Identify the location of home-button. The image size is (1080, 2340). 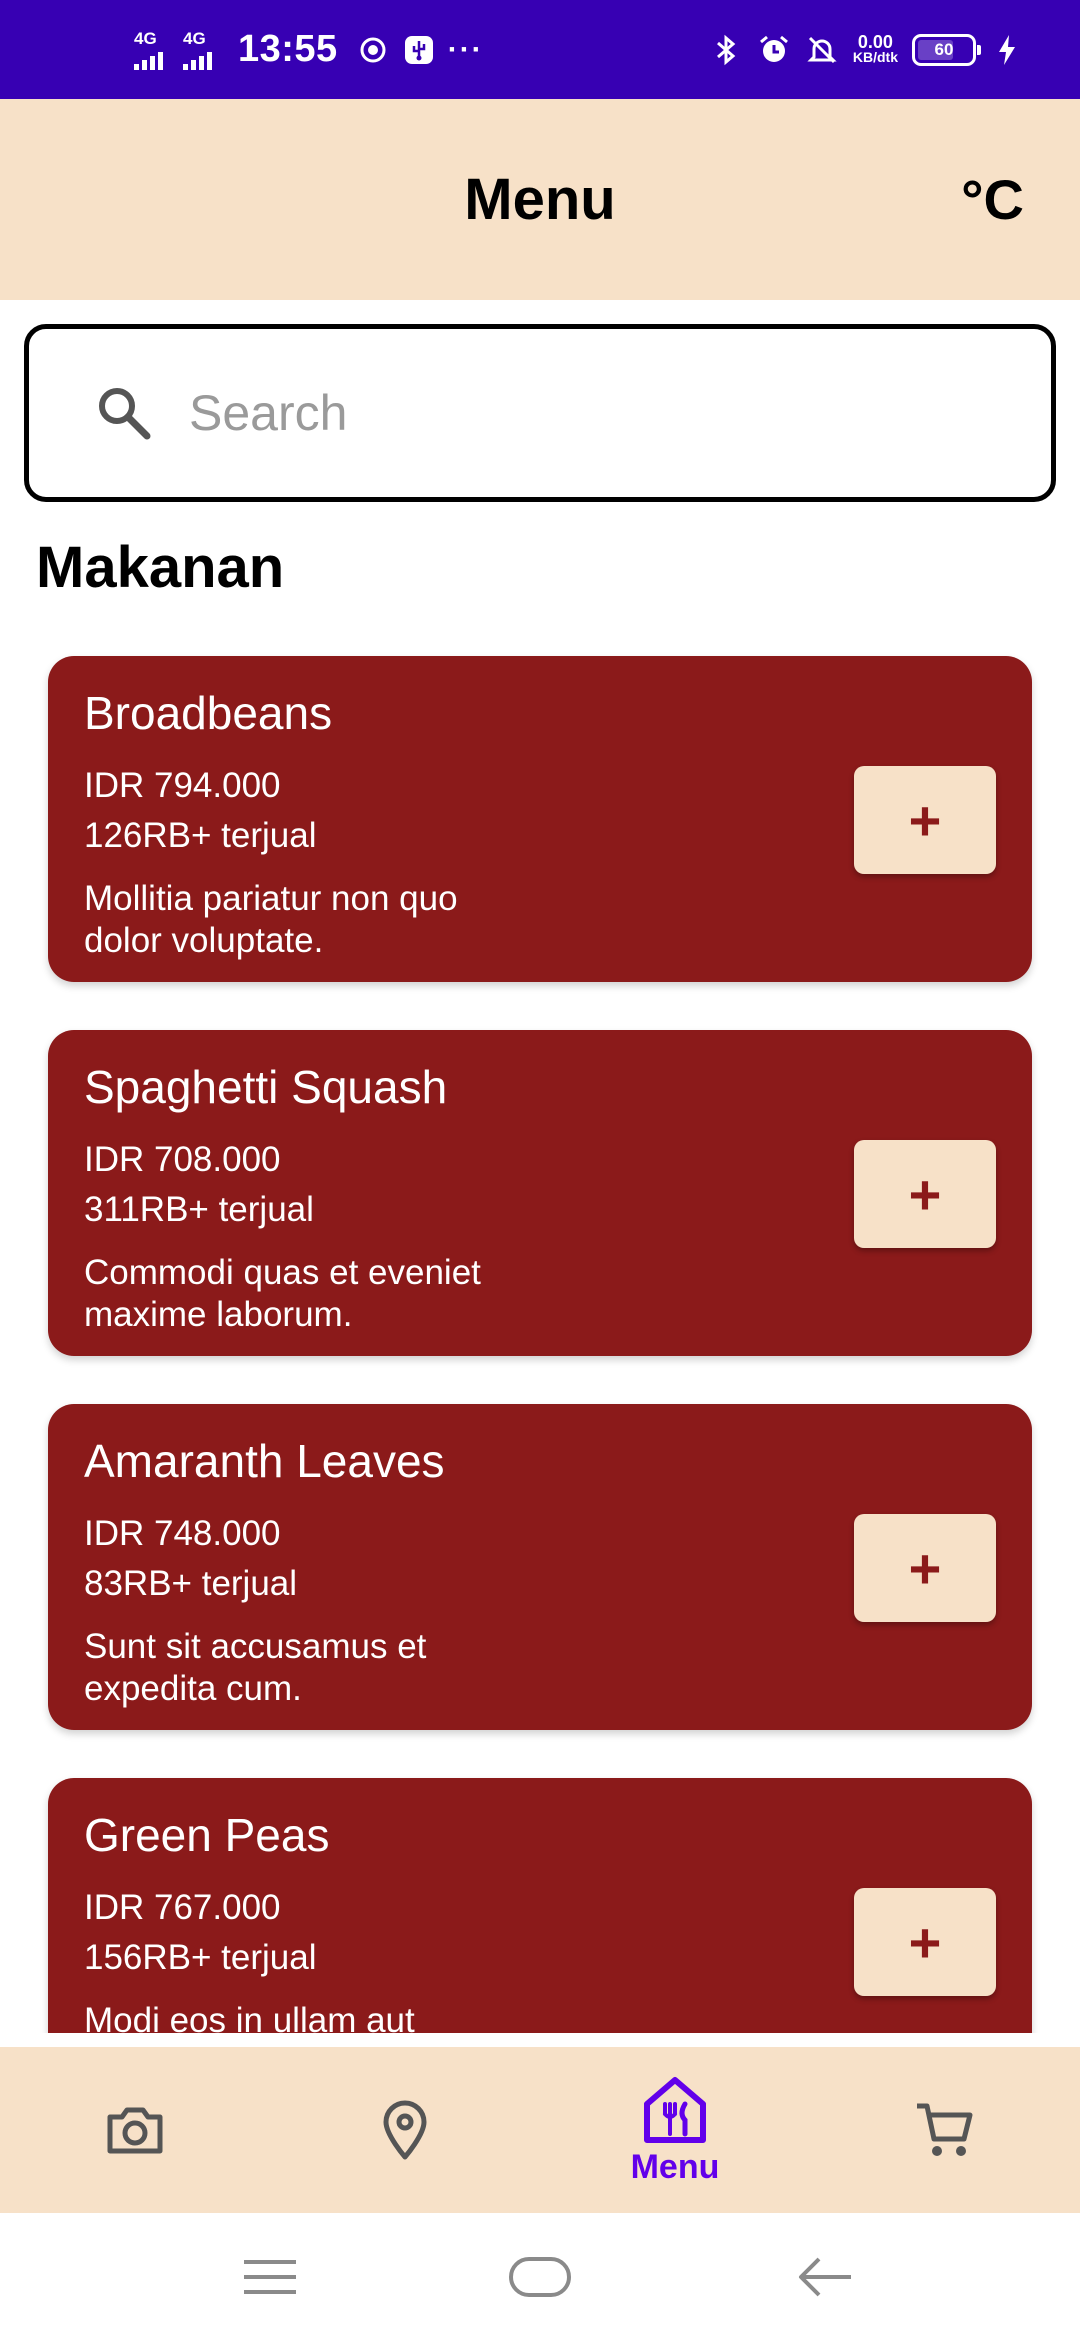
(540, 2276).